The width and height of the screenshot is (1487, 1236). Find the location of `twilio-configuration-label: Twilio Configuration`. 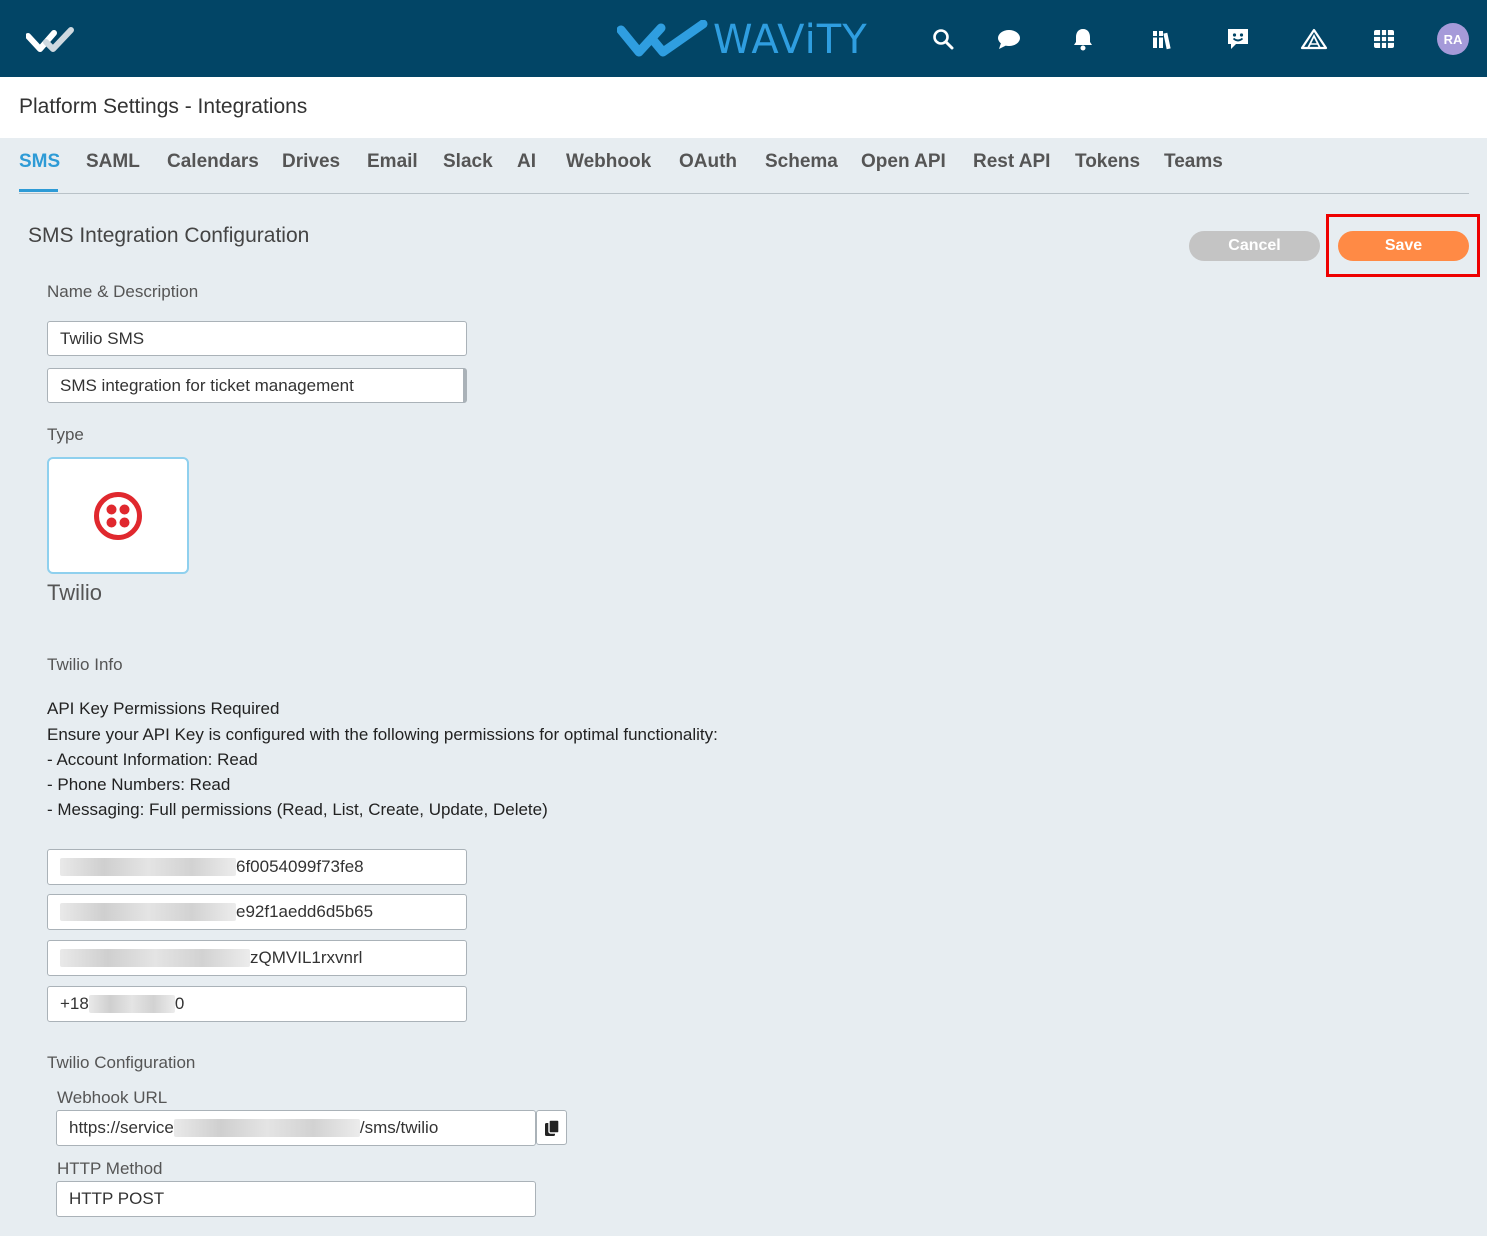

twilio-configuration-label: Twilio Configuration is located at coordinates (121, 1062).